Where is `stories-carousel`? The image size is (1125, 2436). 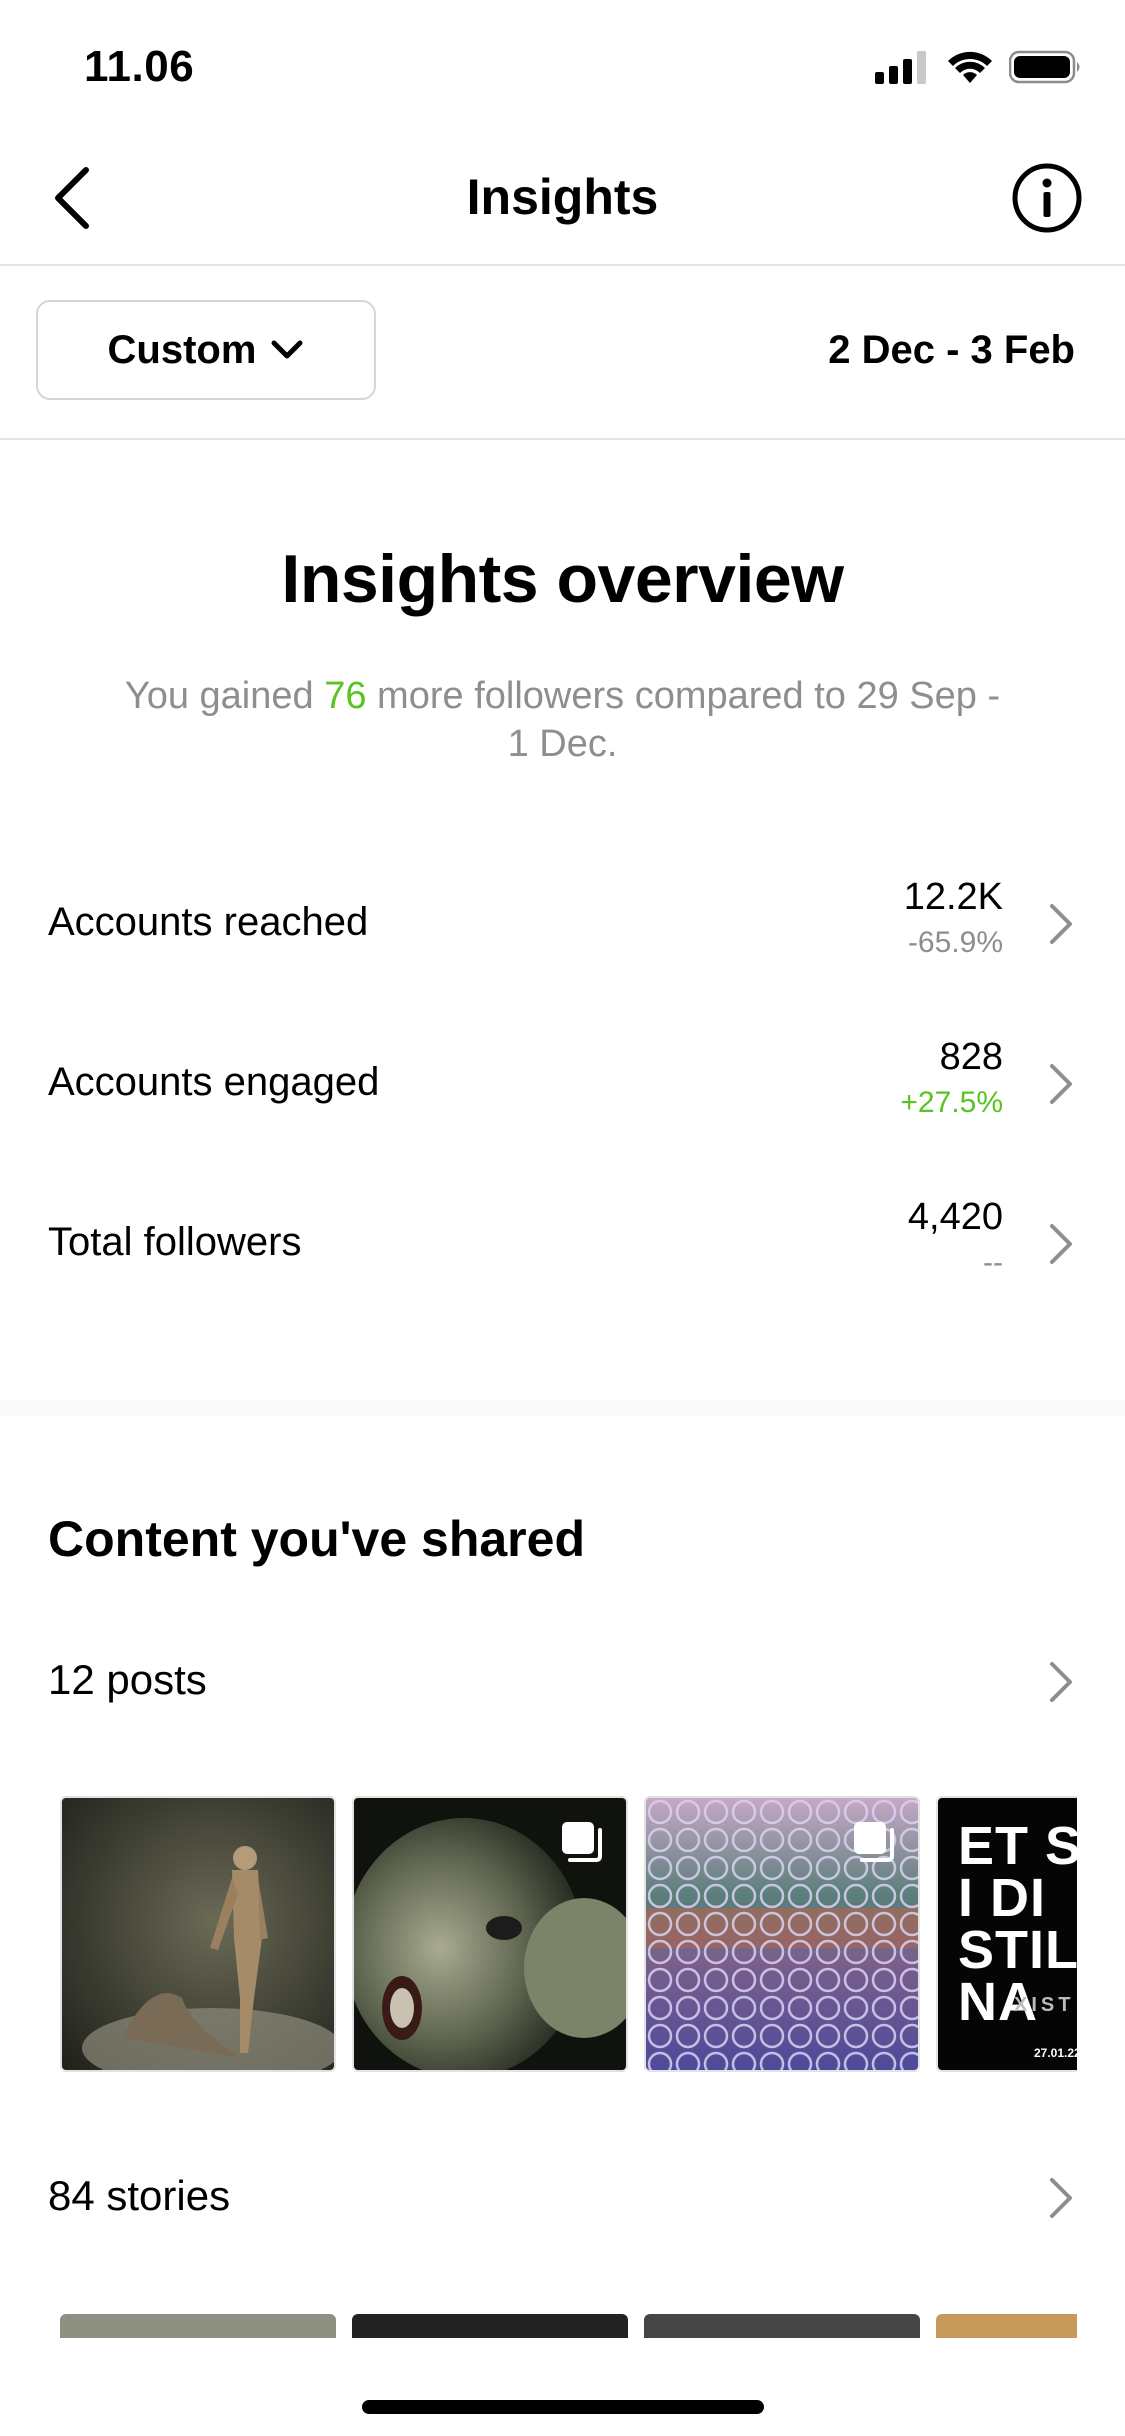 stories-carousel is located at coordinates (568, 2326).